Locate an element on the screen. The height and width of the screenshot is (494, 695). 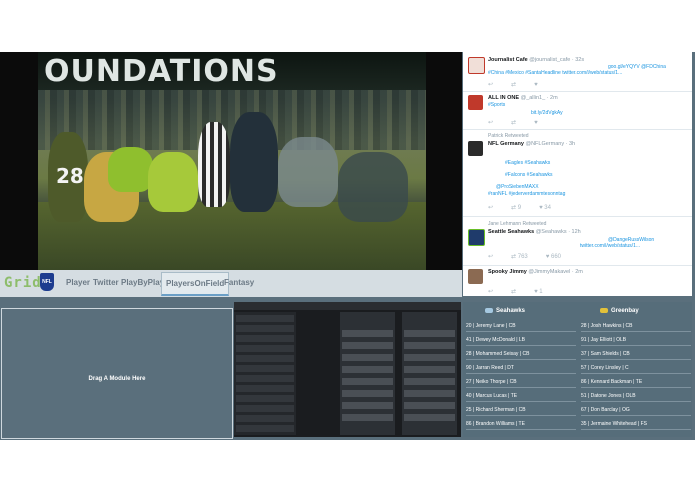
retweet-icon: ⇄ 763 is located at coordinates (519, 257).